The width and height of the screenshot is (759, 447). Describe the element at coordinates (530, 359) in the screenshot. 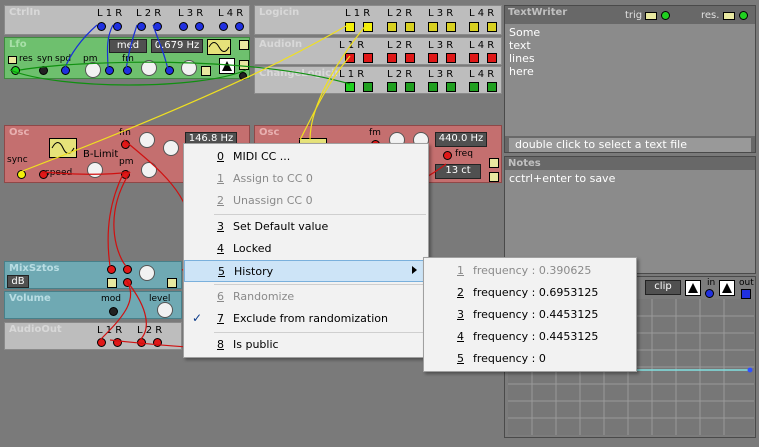

I see `history-item: 5 frequency : 0` at that location.